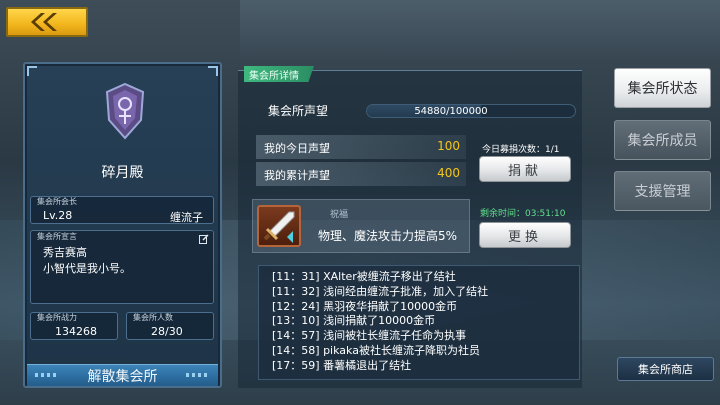 The image size is (720, 405). What do you see at coordinates (523, 214) in the screenshot?
I see `remaining-time: 剩余时间：03:51:10` at bounding box center [523, 214].